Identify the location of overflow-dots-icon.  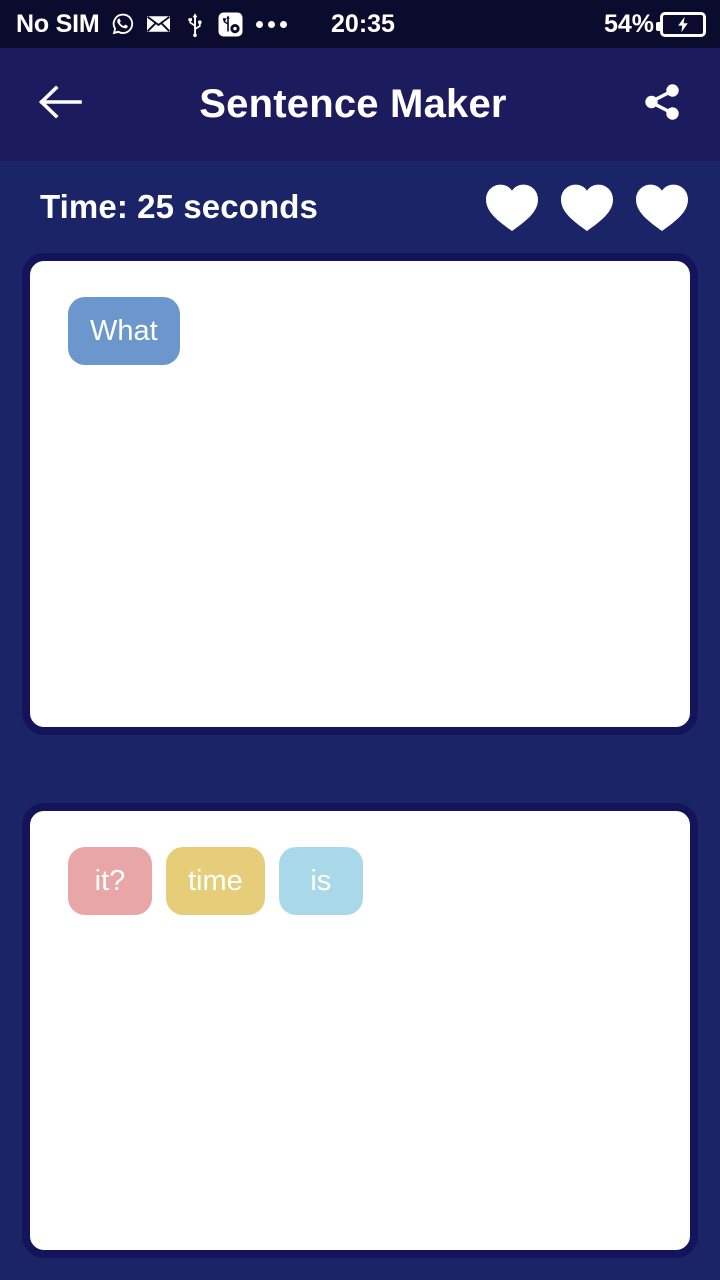
(271, 24).